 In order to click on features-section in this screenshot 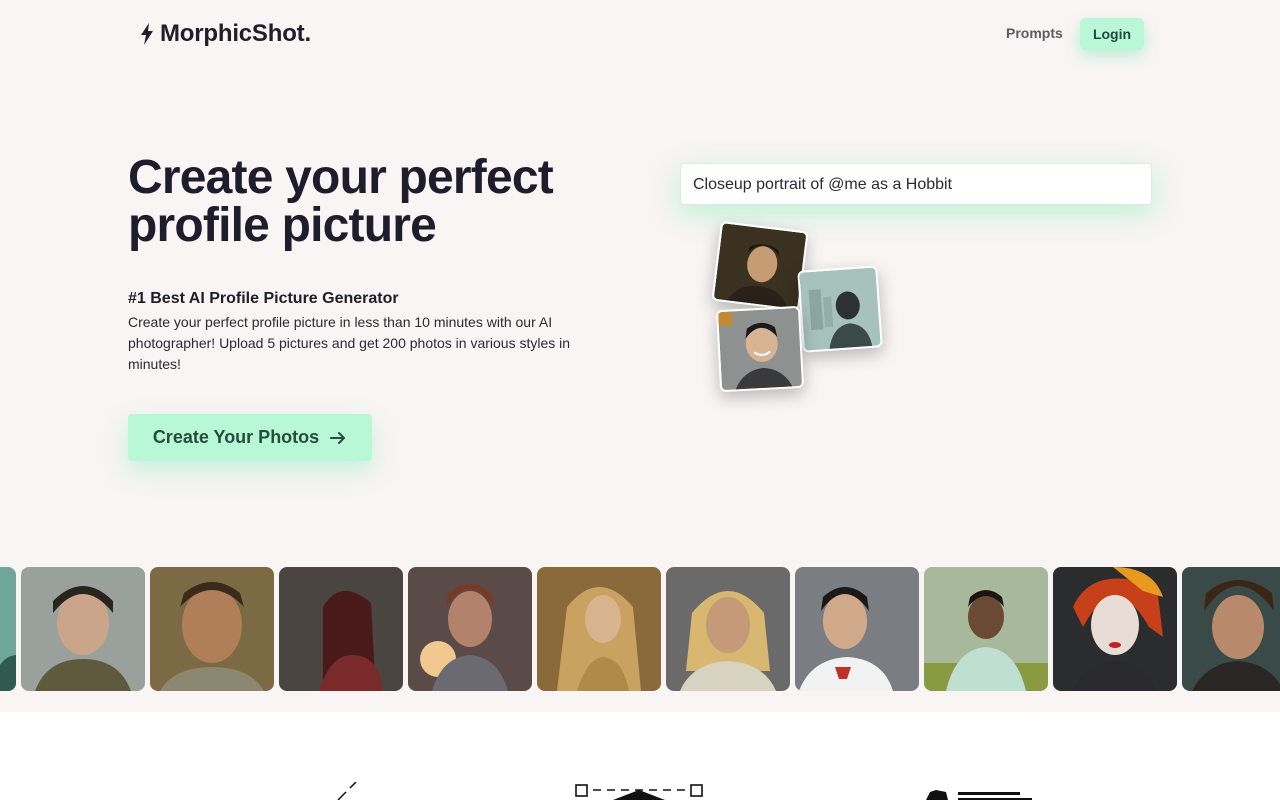, I will do `click(640, 756)`.